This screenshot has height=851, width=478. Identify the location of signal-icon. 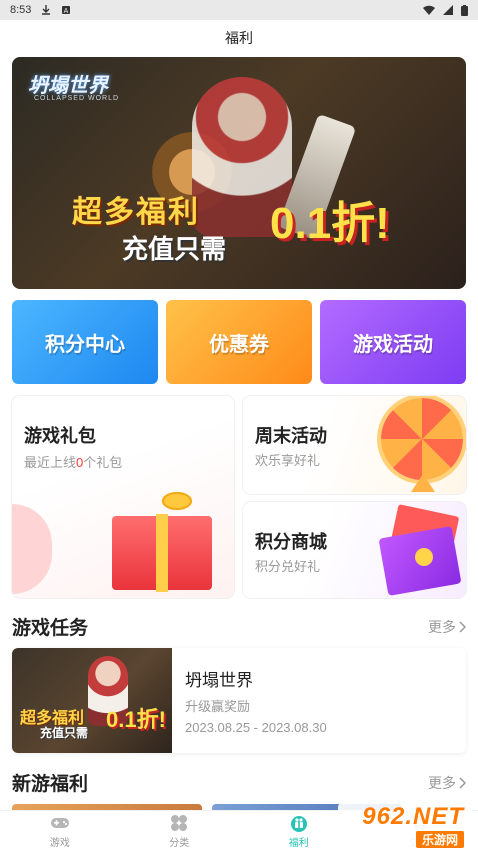
(448, 10).